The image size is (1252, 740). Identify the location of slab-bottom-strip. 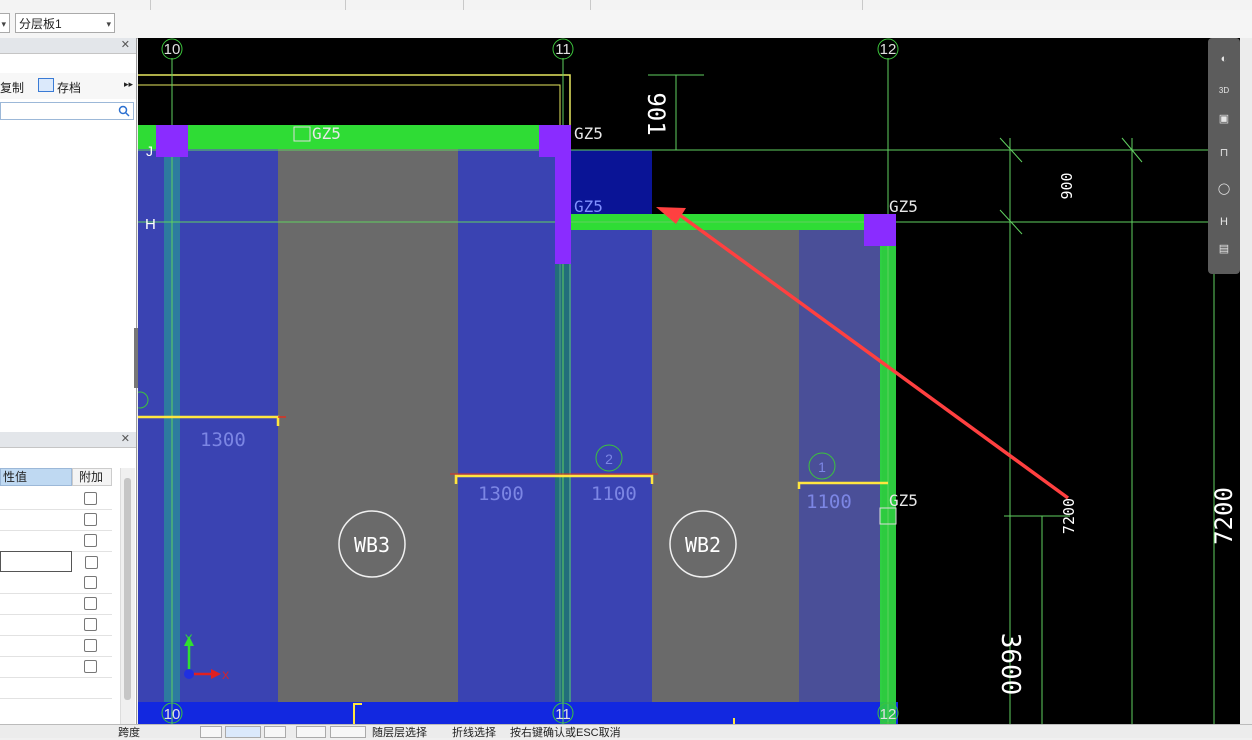
(518, 713).